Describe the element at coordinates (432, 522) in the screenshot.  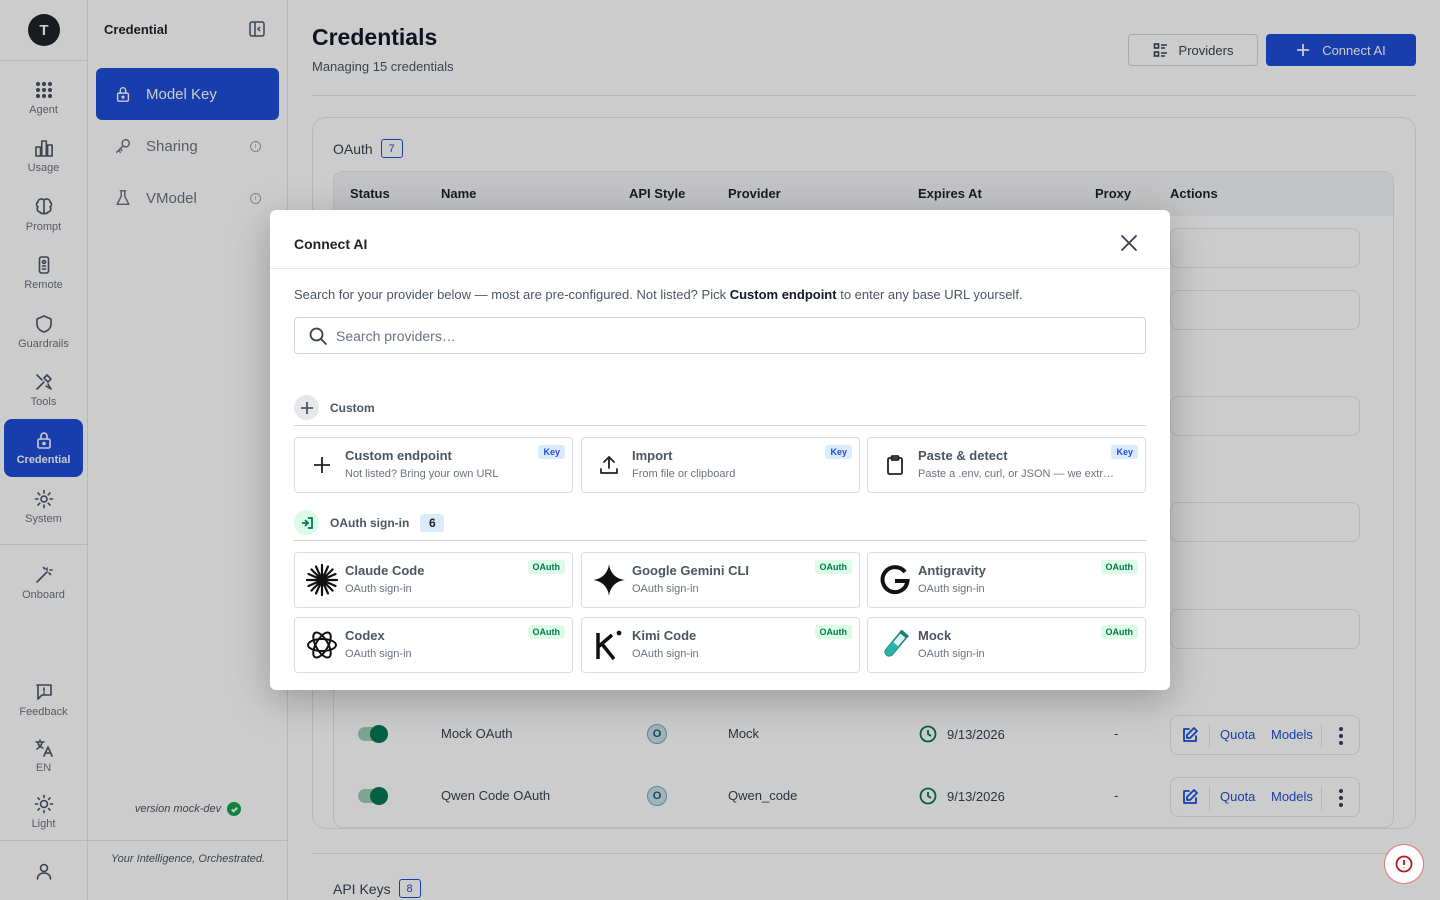
I see `count-badge: 6` at that location.